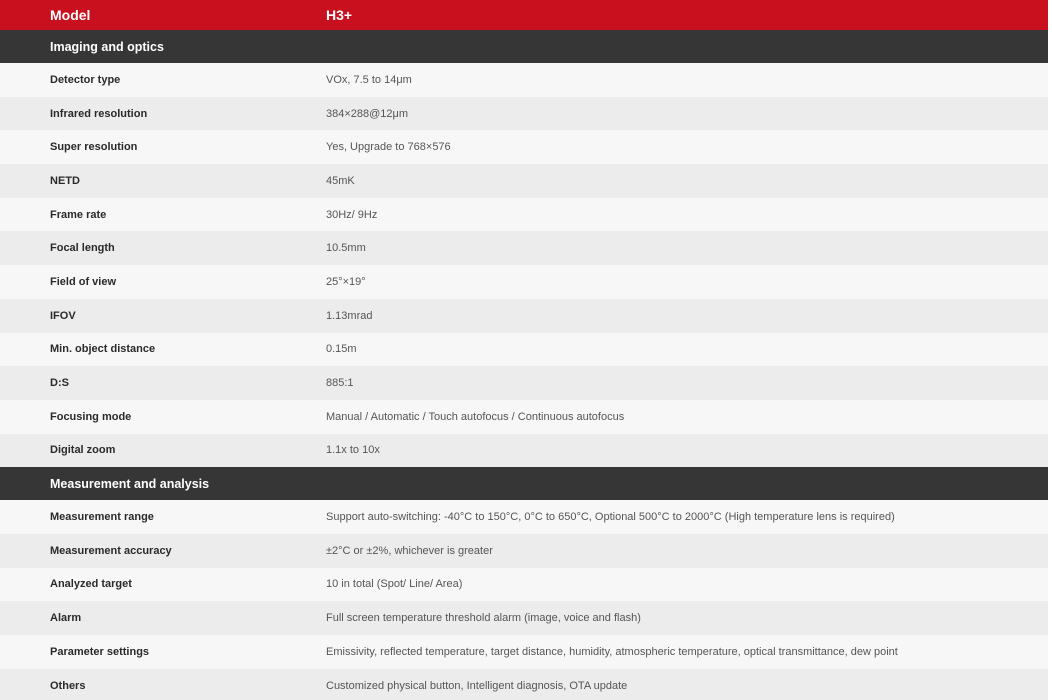 Image resolution: width=1052 pixels, height=700 pixels. Describe the element at coordinates (163, 181) in the screenshot. I see `spec-label: NETD` at that location.